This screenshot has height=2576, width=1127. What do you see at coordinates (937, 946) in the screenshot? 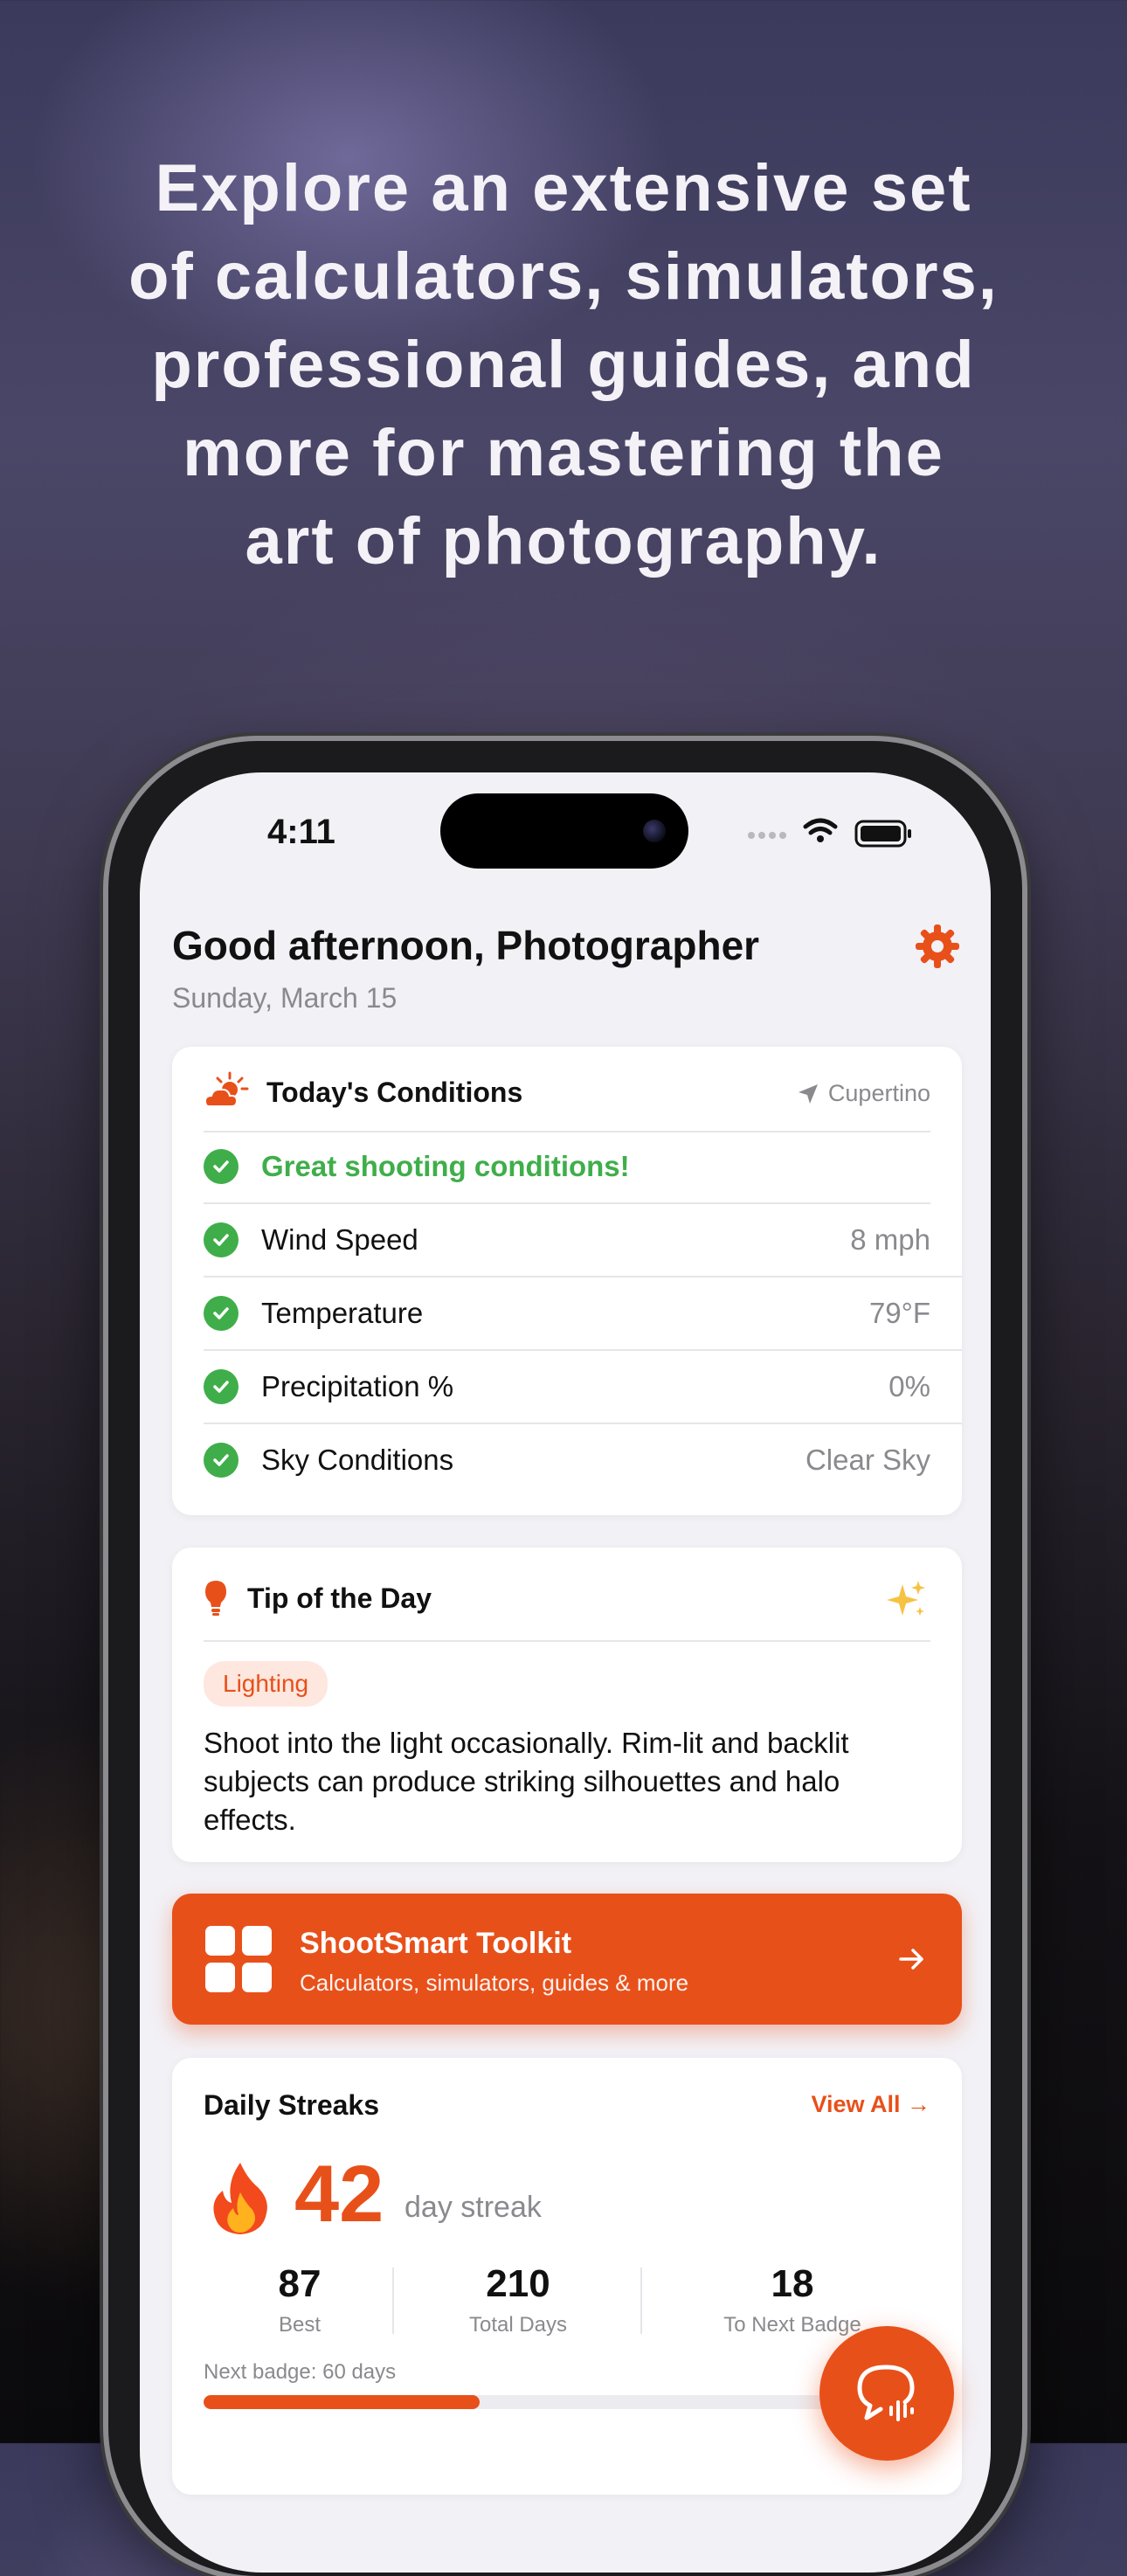
I see `gear-icon` at bounding box center [937, 946].